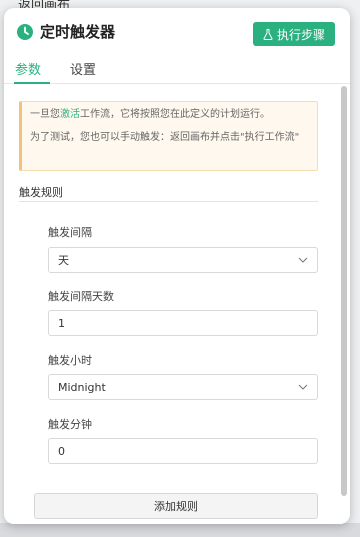 This screenshot has width=360, height=537. Describe the element at coordinates (41, 192) in the screenshot. I see `trigger-rules-heading: 触发规则` at that location.